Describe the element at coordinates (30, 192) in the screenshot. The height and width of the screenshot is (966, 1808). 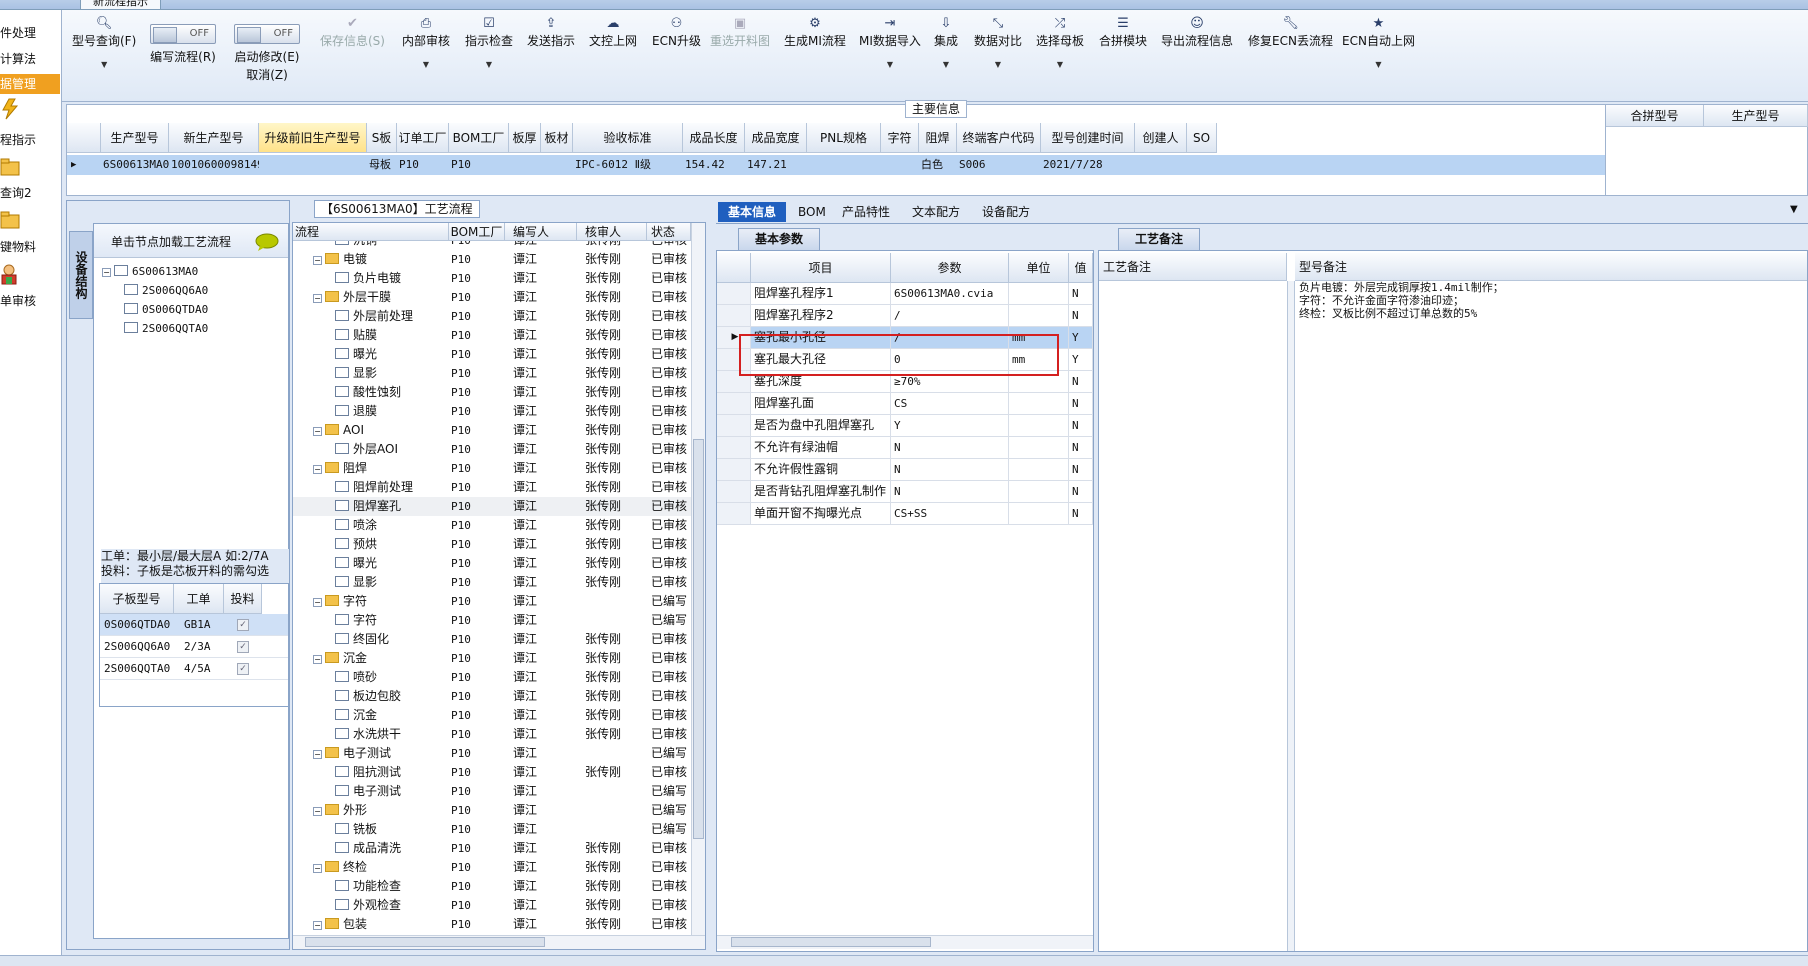
I see `nav-item-5: 查询2` at that location.